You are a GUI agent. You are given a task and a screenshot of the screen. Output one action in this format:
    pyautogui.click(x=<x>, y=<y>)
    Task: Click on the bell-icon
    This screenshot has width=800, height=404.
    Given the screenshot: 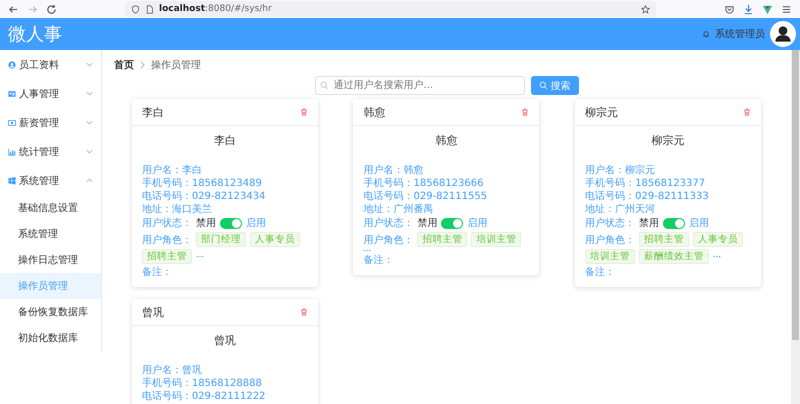 What is the action you would take?
    pyautogui.click(x=706, y=34)
    